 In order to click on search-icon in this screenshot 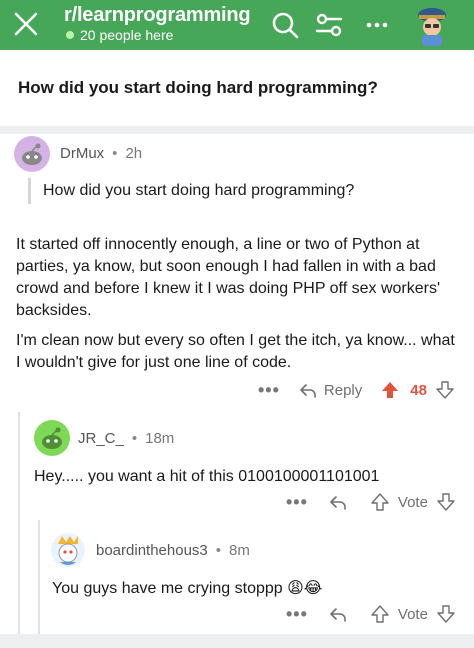, I will do `click(285, 25)`.